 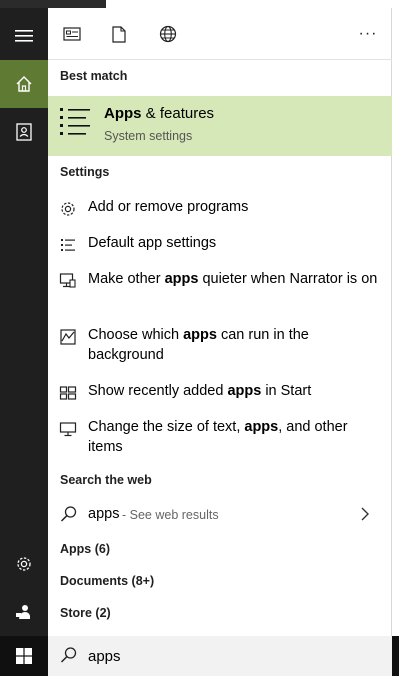 I want to click on home-icon, so click(x=24, y=84).